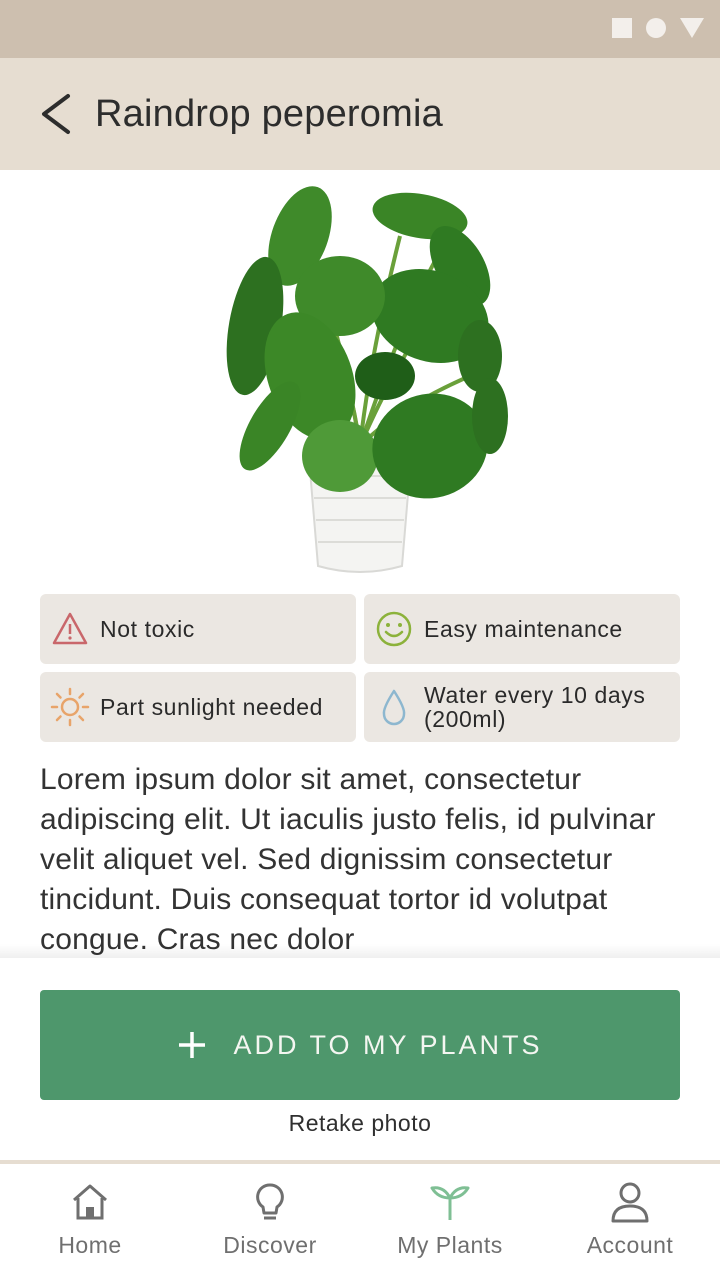  Describe the element at coordinates (450, 1203) in the screenshot. I see `sprout-icon` at that location.